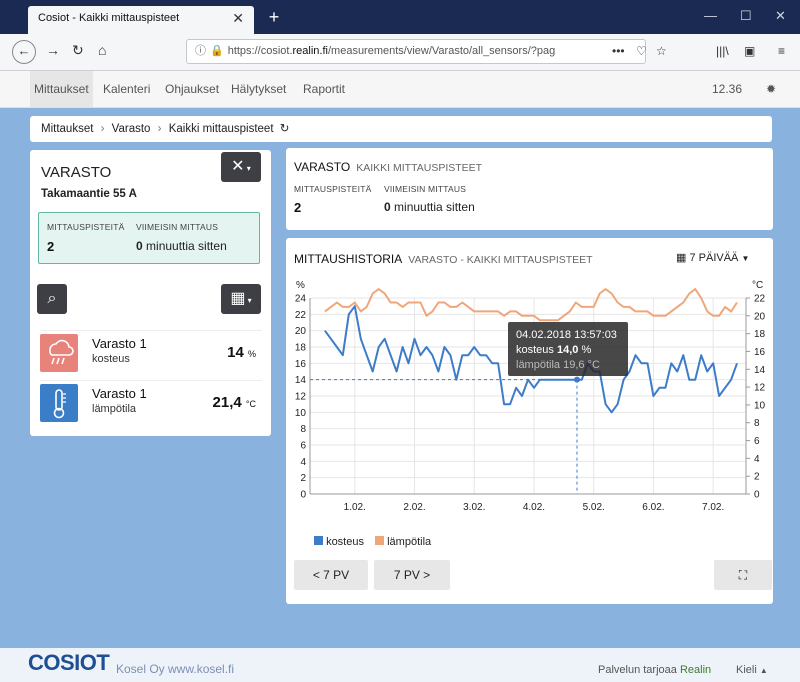 This screenshot has height=682, width=800. What do you see at coordinates (760, 334) in the screenshot?
I see `y-right-tick-label: 18` at bounding box center [760, 334].